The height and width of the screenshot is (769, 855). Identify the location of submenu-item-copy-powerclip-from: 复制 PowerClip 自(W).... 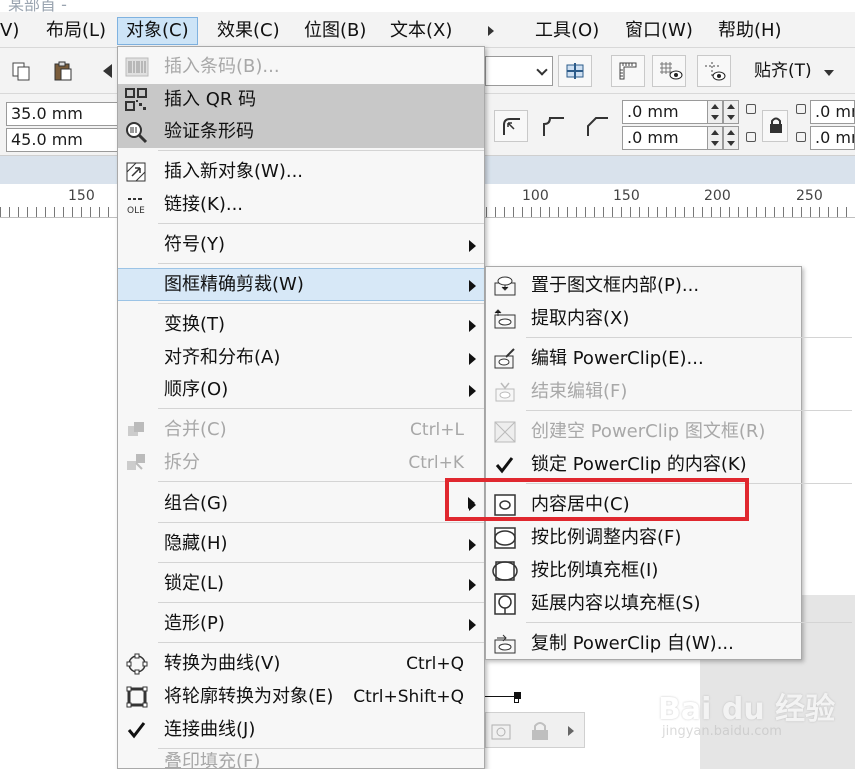
(643, 644).